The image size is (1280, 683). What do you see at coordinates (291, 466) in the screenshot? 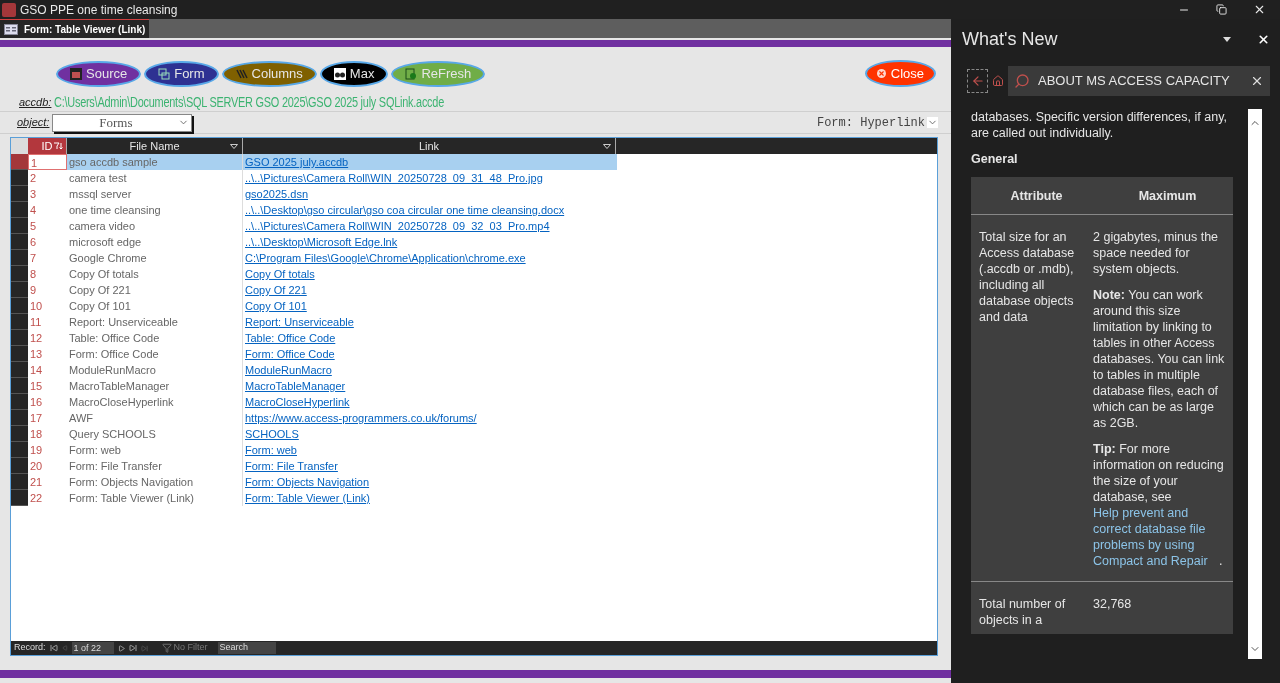
I see `hyperlink: Form: File Transfer` at bounding box center [291, 466].